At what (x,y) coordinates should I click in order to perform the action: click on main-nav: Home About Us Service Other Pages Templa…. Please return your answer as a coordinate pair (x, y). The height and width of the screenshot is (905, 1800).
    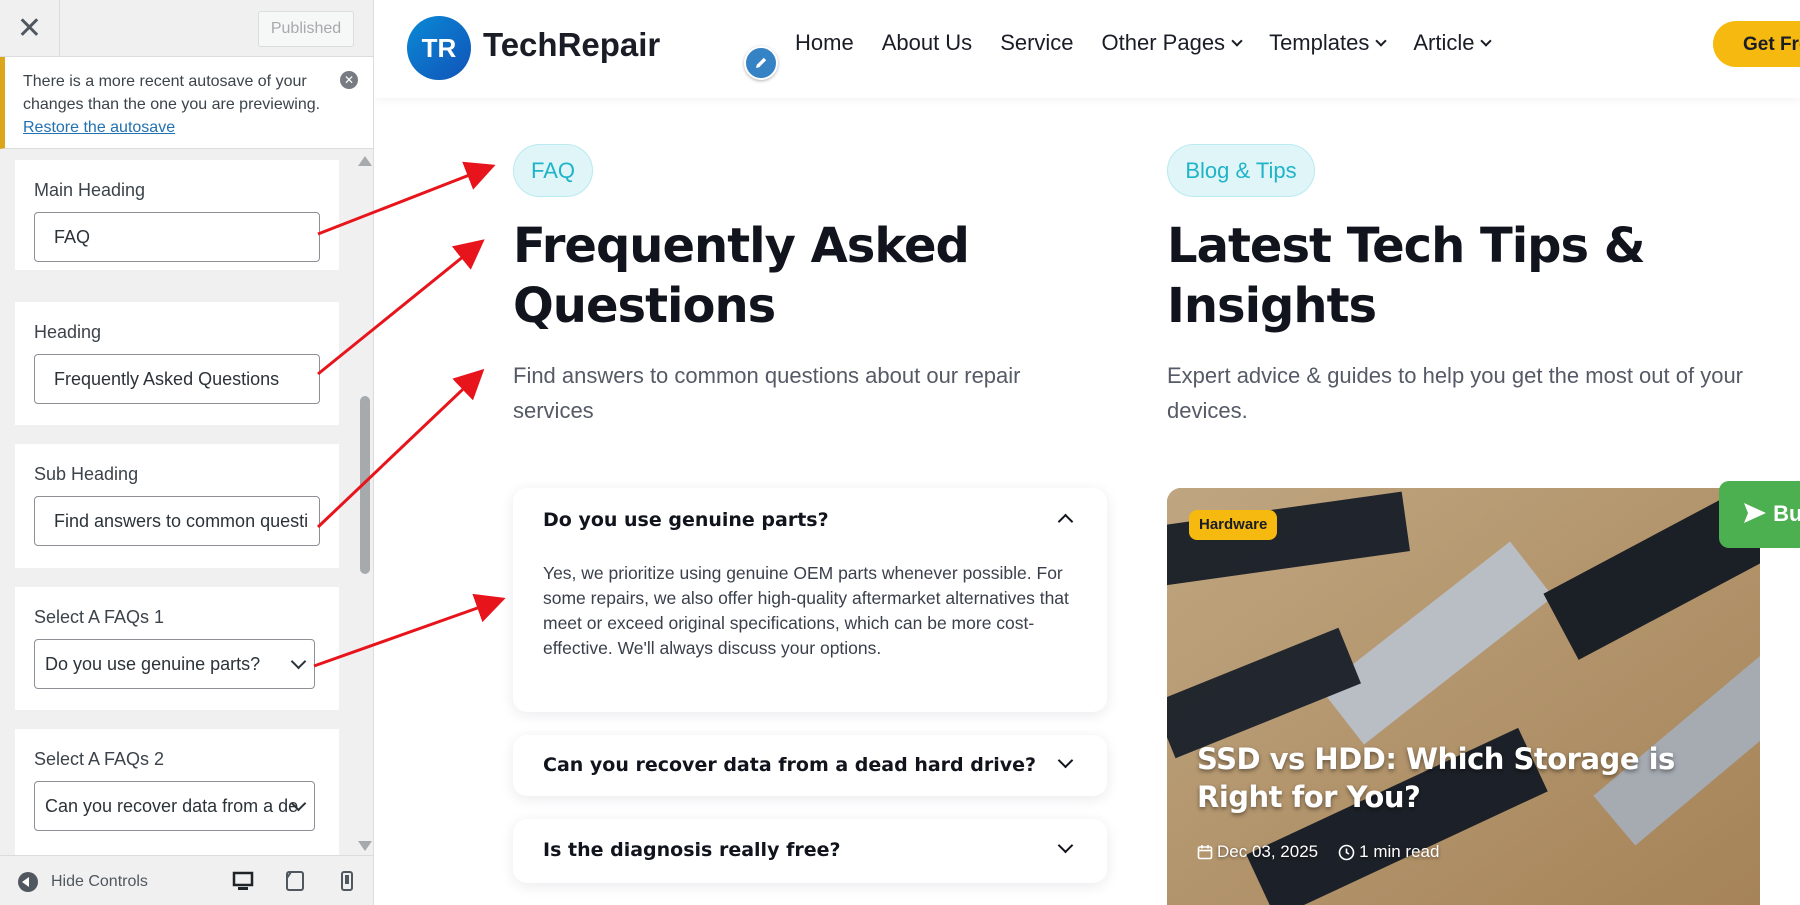
    Looking at the image, I should click on (1142, 43).